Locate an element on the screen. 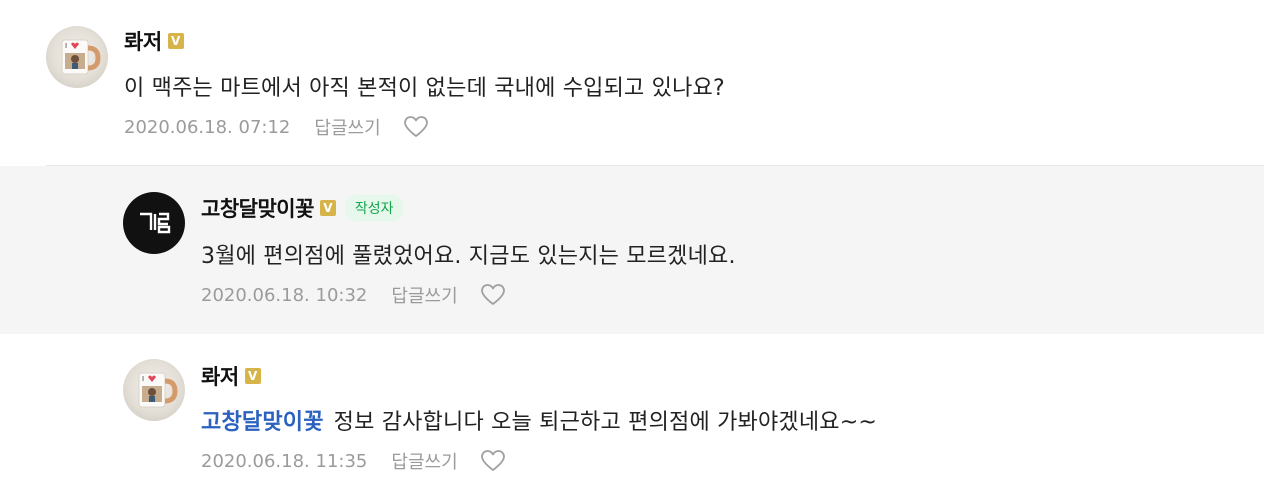 The image size is (1264, 494). comment-date: 2020.06.18. 10:32 is located at coordinates (284, 295).